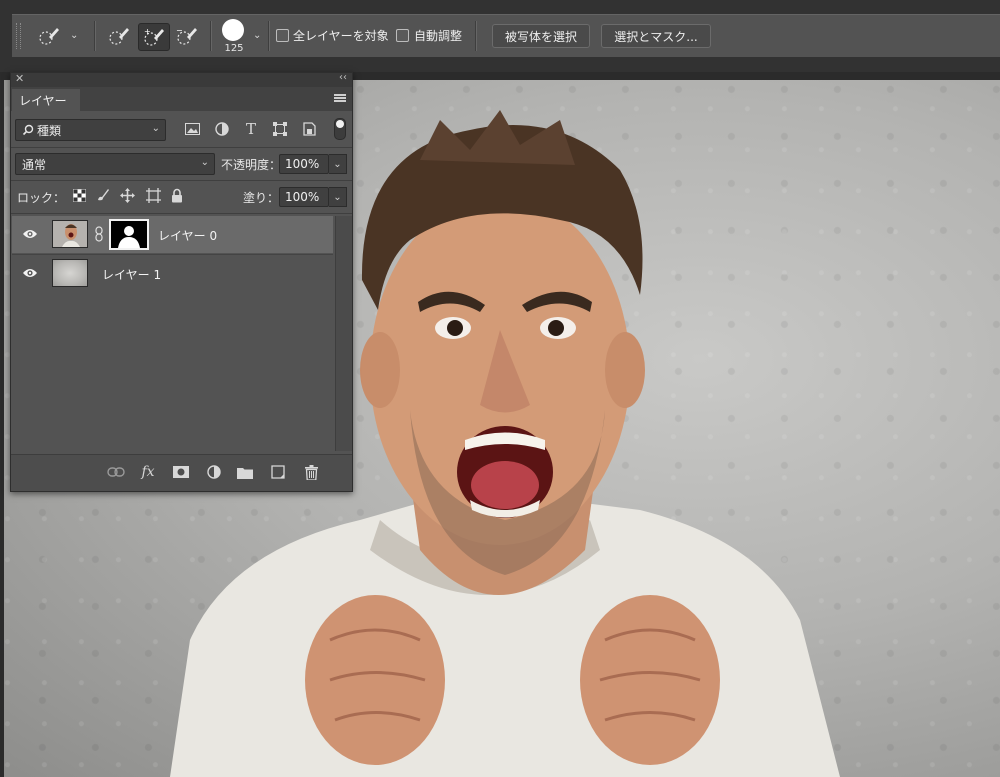  What do you see at coordinates (340, 98) in the screenshot?
I see `panel-menu-icon` at bounding box center [340, 98].